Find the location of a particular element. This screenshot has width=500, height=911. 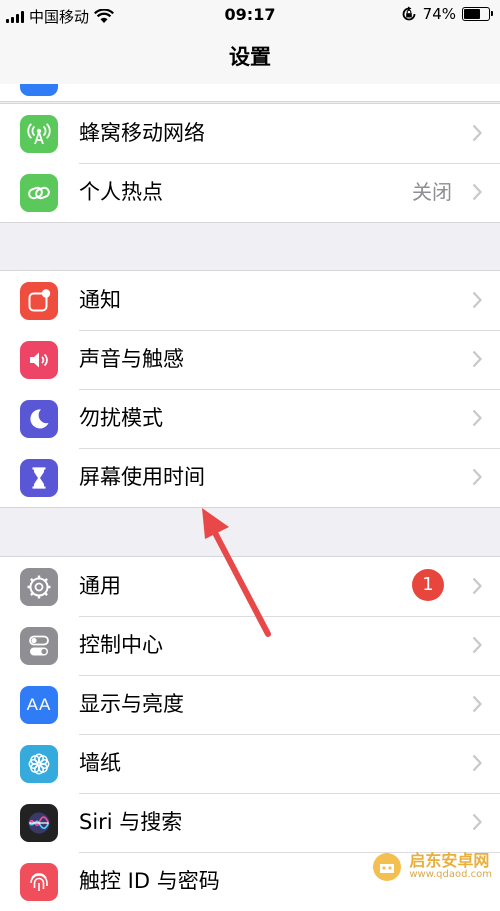

notification-badge: 1 is located at coordinates (428, 585).